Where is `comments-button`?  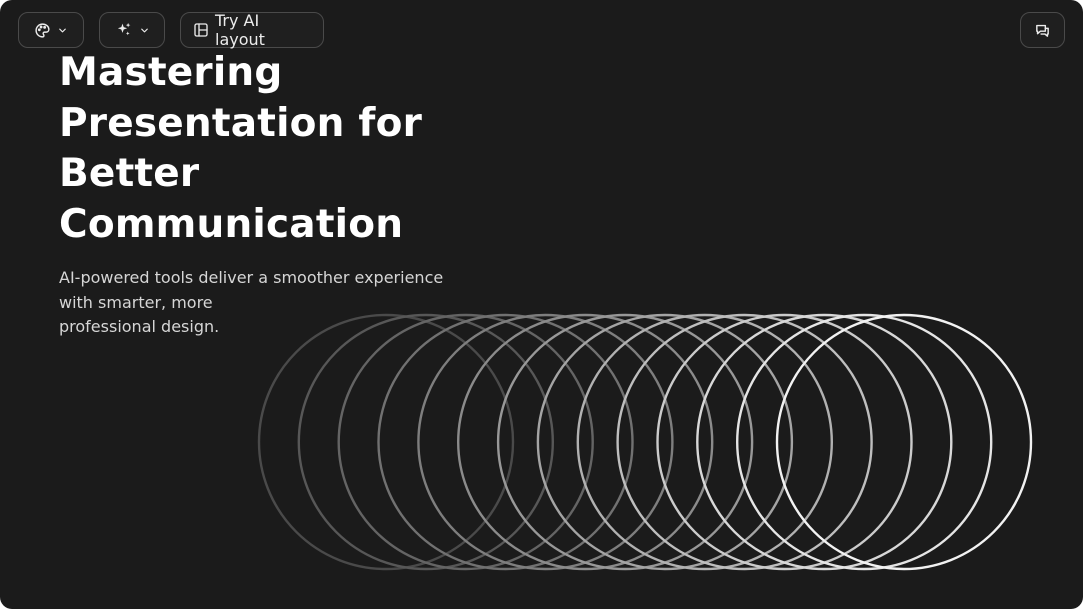 comments-button is located at coordinates (1042, 30).